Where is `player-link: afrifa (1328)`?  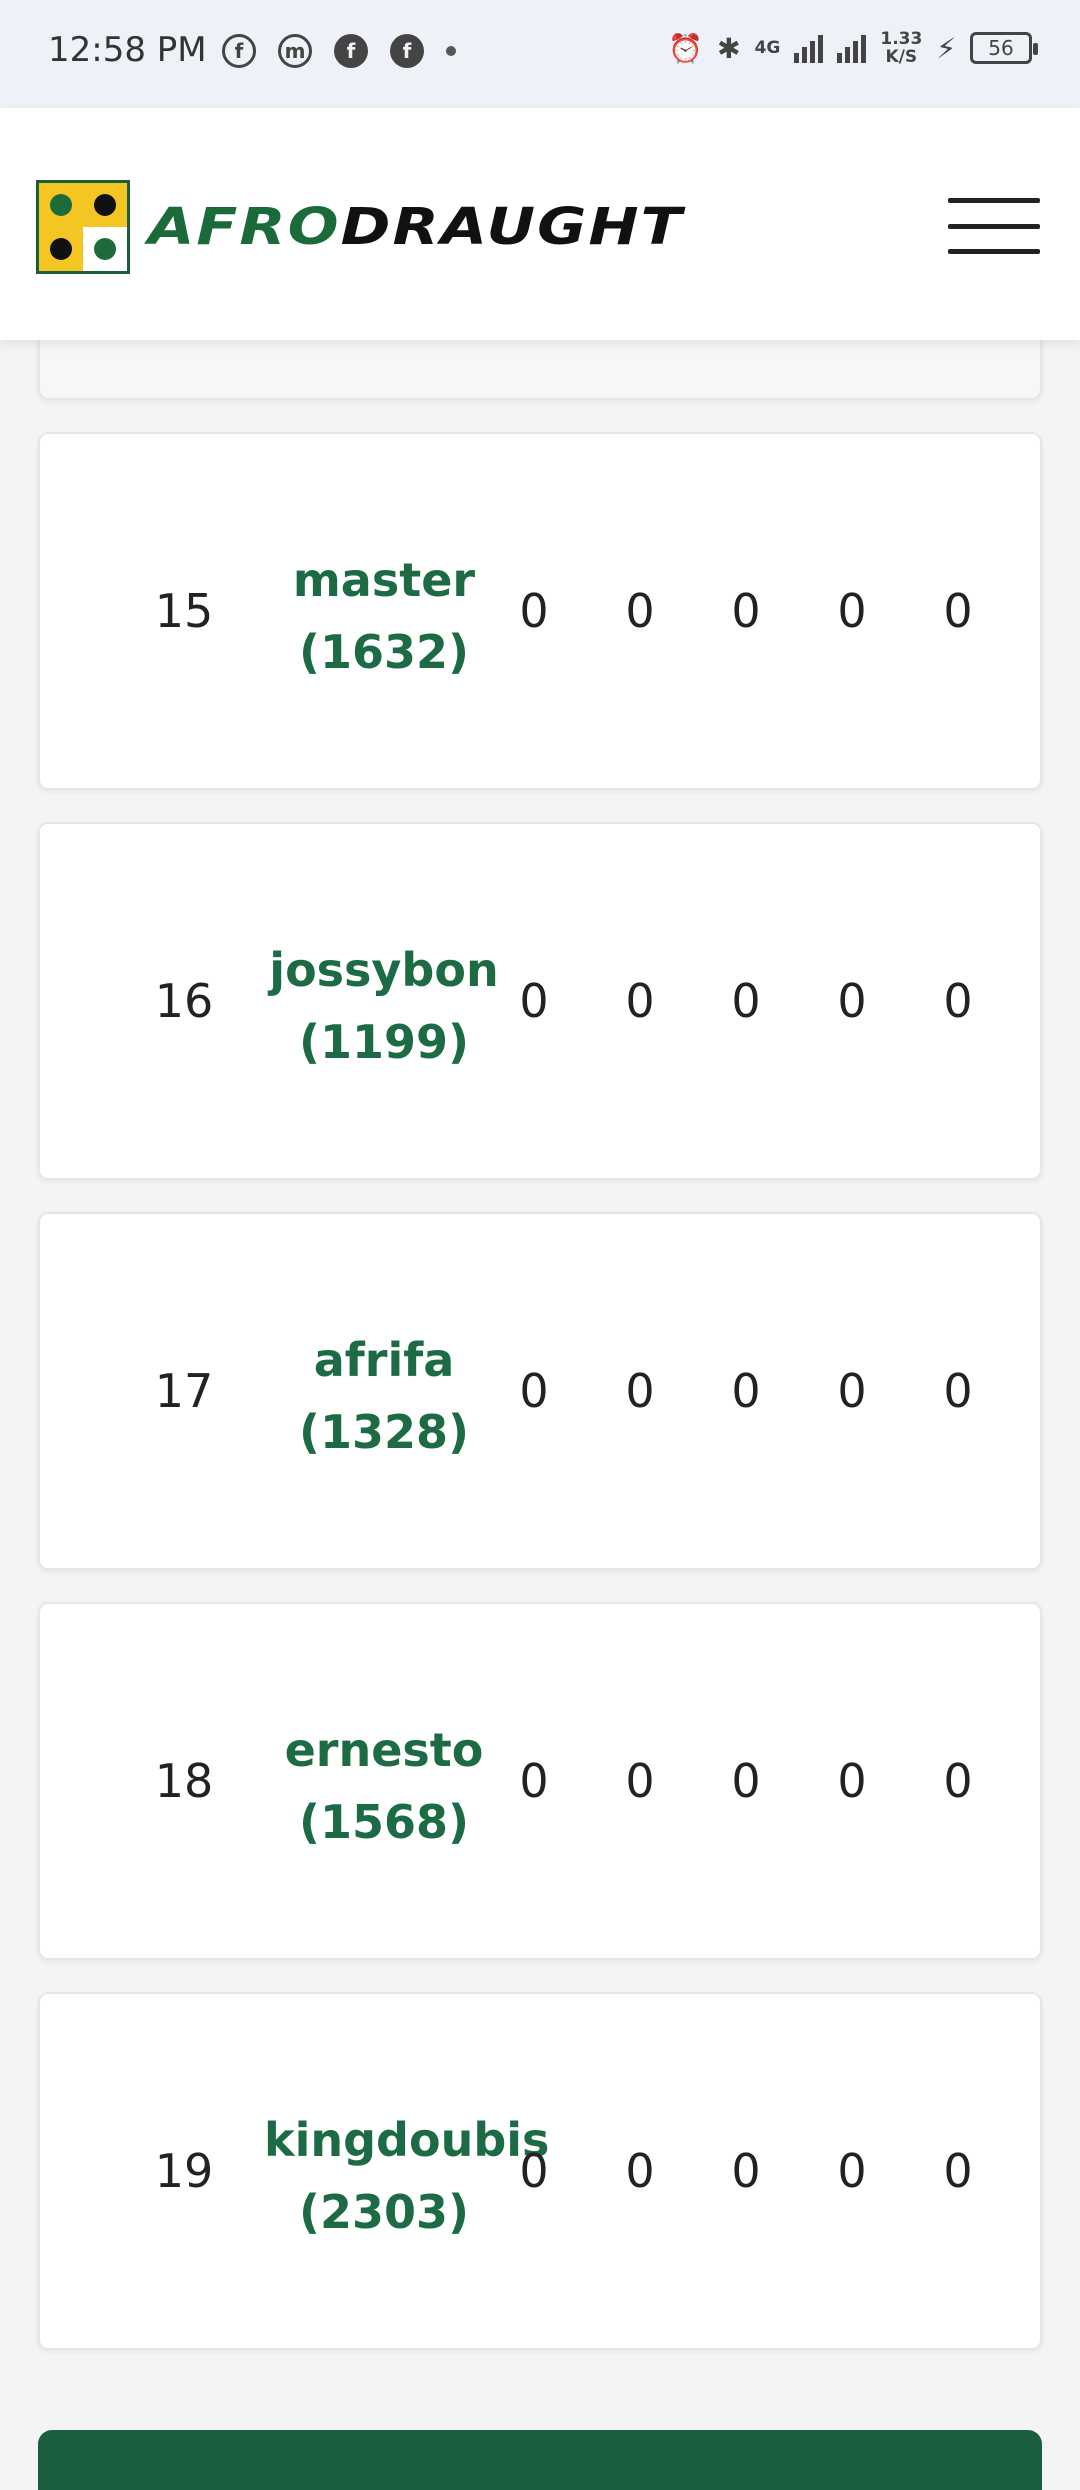 player-link: afrifa (1328) is located at coordinates (384, 1396).